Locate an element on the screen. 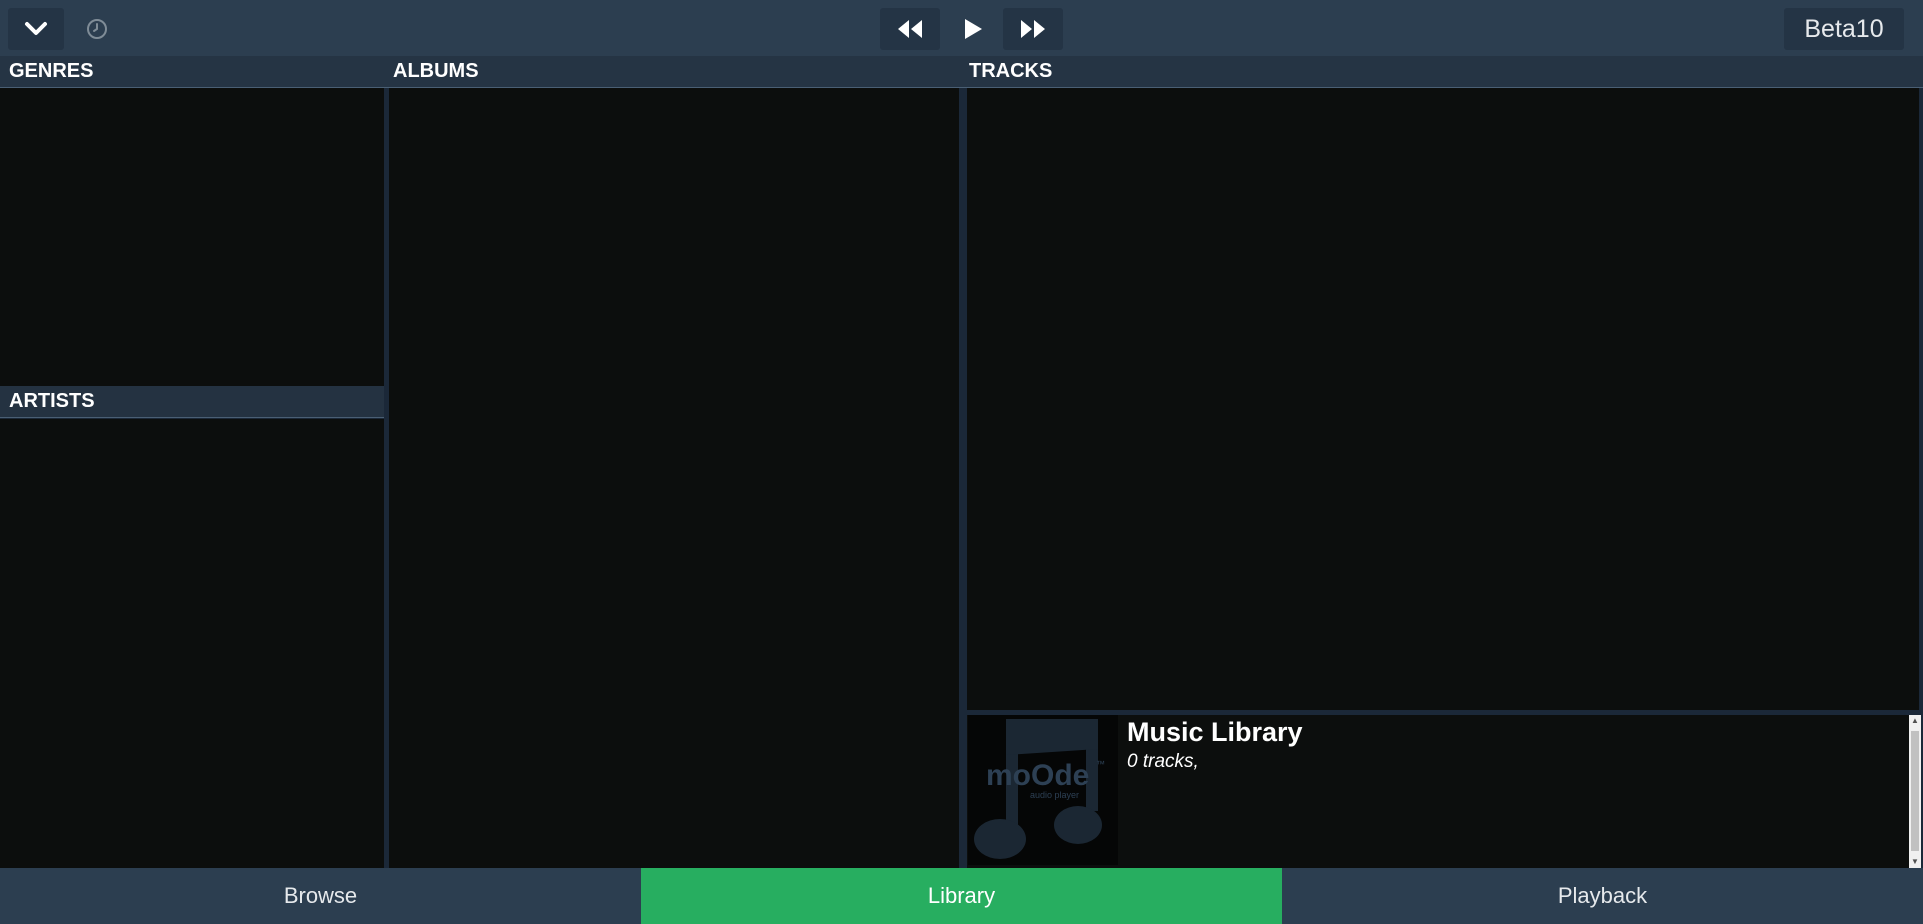 This screenshot has width=1923, height=924. tab-library: Library is located at coordinates (961, 896).